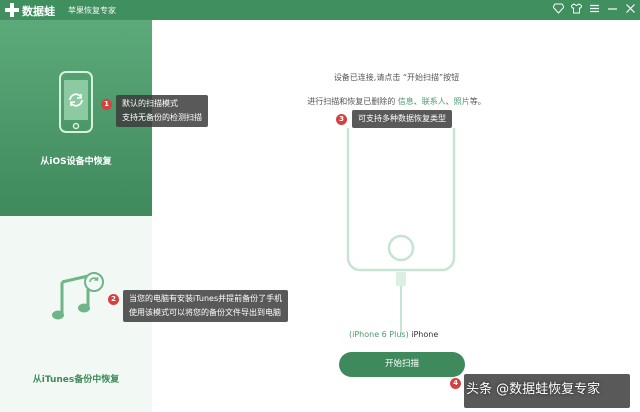  I want to click on minimize-icon, so click(612, 9).